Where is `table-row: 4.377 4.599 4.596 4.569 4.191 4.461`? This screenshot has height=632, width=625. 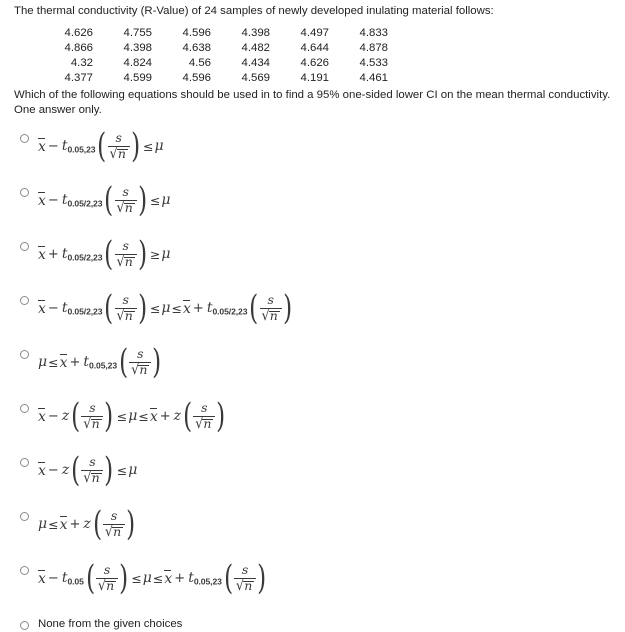 table-row: 4.377 4.599 4.596 4.569 4.191 4.461 is located at coordinates (211, 78).